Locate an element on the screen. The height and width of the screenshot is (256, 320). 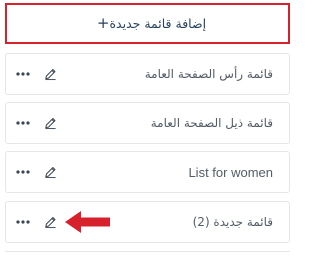
menu-title: قائمة ذيل الصفحة العامة is located at coordinates (211, 123).